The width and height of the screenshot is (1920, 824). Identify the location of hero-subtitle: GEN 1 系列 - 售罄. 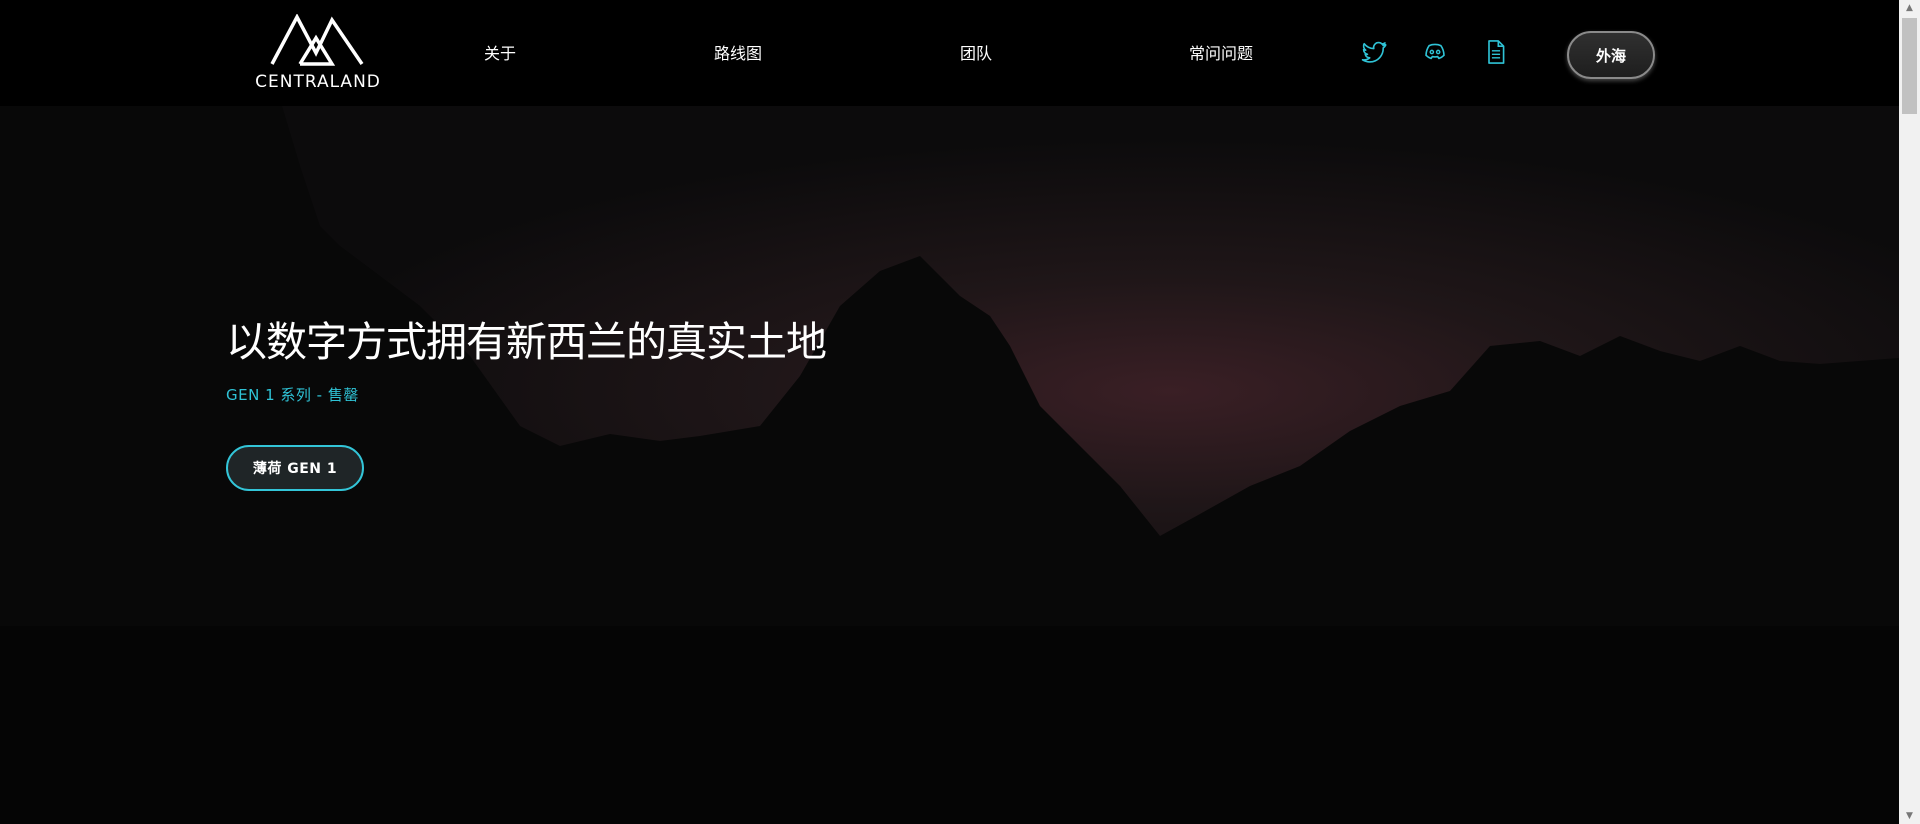
(292, 395).